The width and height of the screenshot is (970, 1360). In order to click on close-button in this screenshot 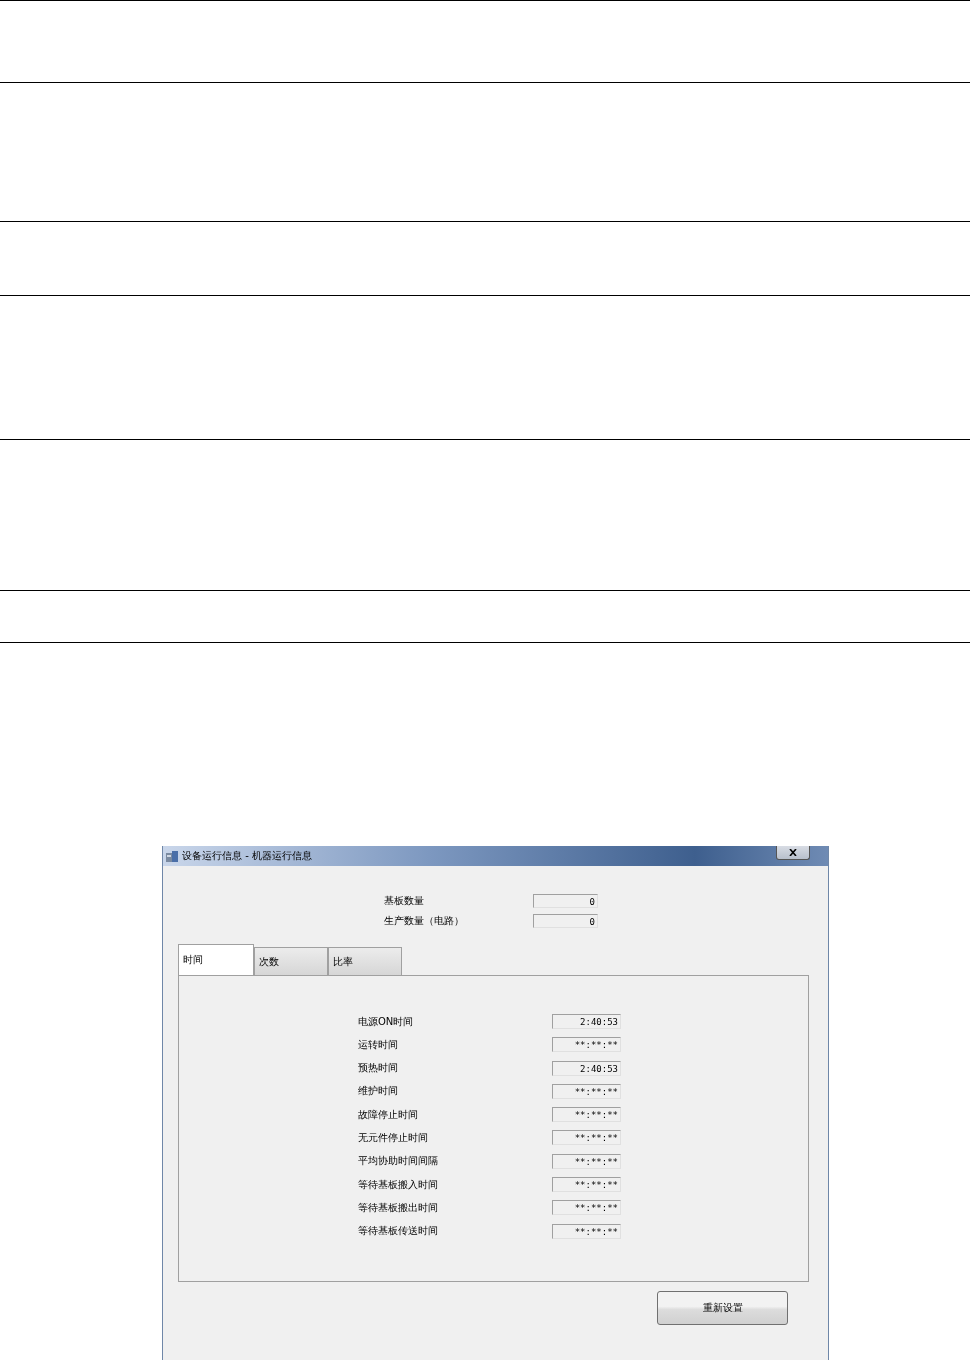, I will do `click(793, 853)`.